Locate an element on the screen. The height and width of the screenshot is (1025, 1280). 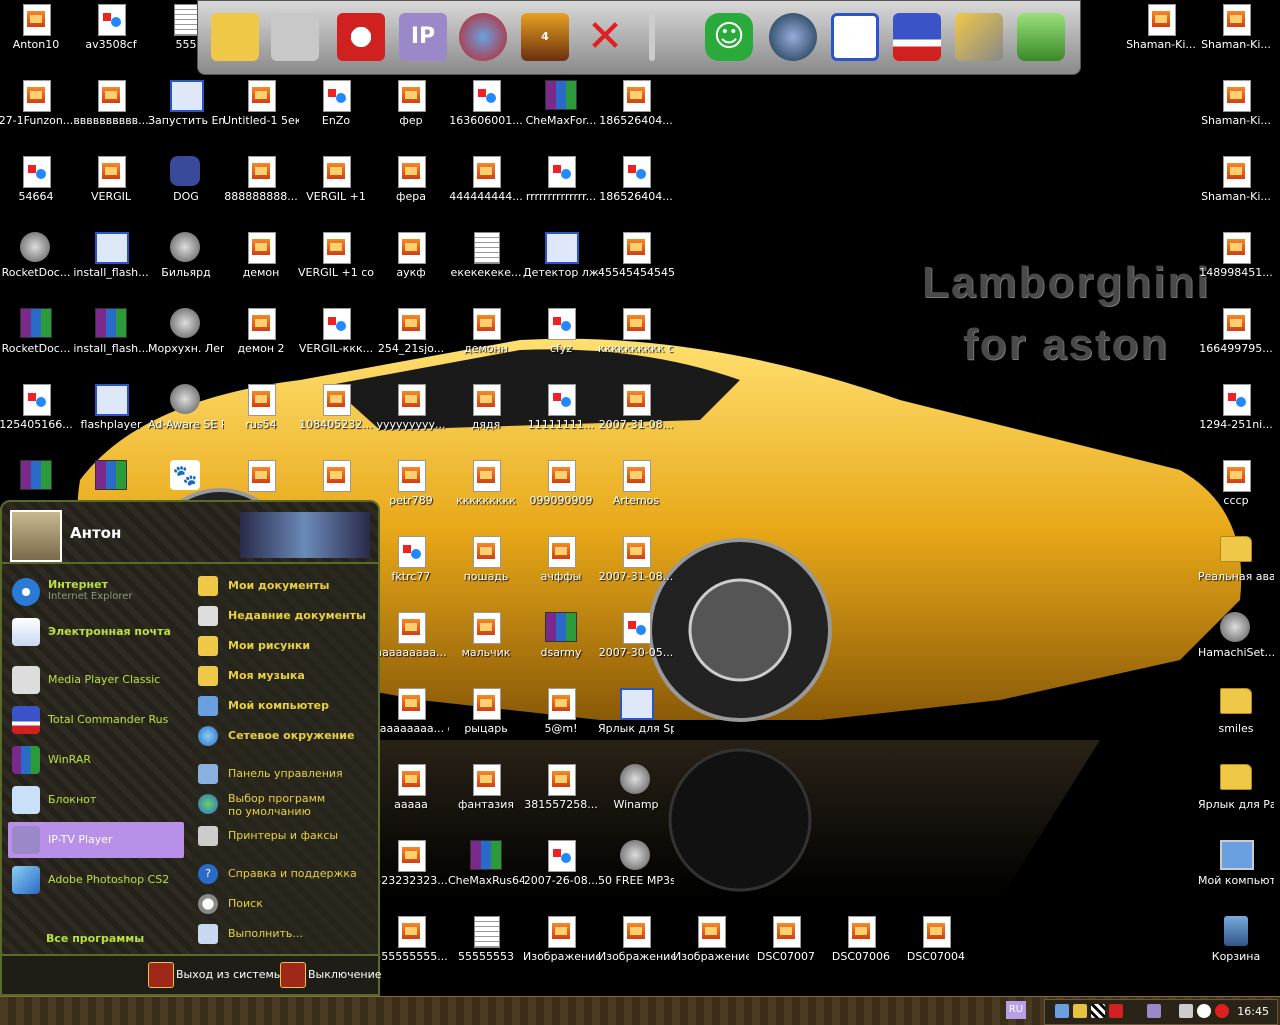
desktop-icon: демонн is located at coordinates (486, 340).